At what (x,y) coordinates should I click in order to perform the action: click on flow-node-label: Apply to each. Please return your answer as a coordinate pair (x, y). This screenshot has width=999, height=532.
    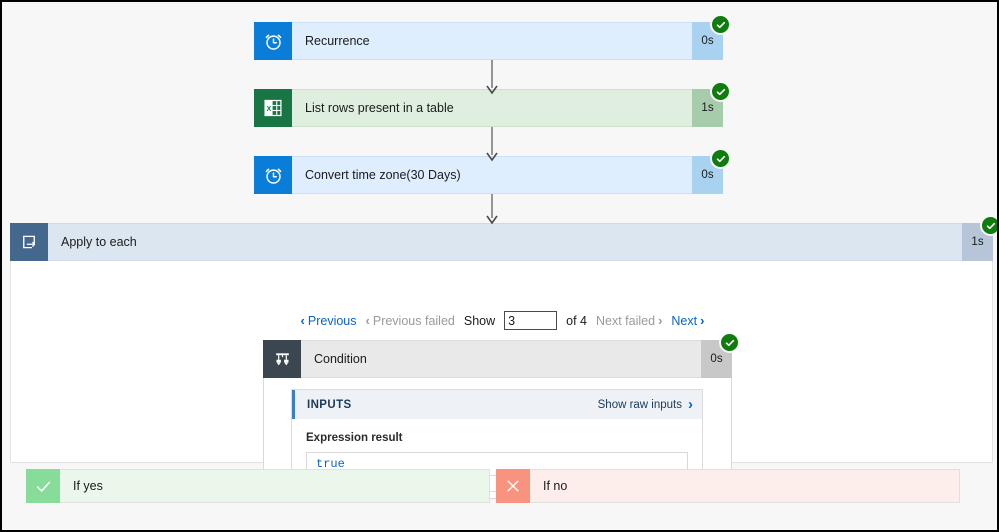
    Looking at the image, I should click on (505, 242).